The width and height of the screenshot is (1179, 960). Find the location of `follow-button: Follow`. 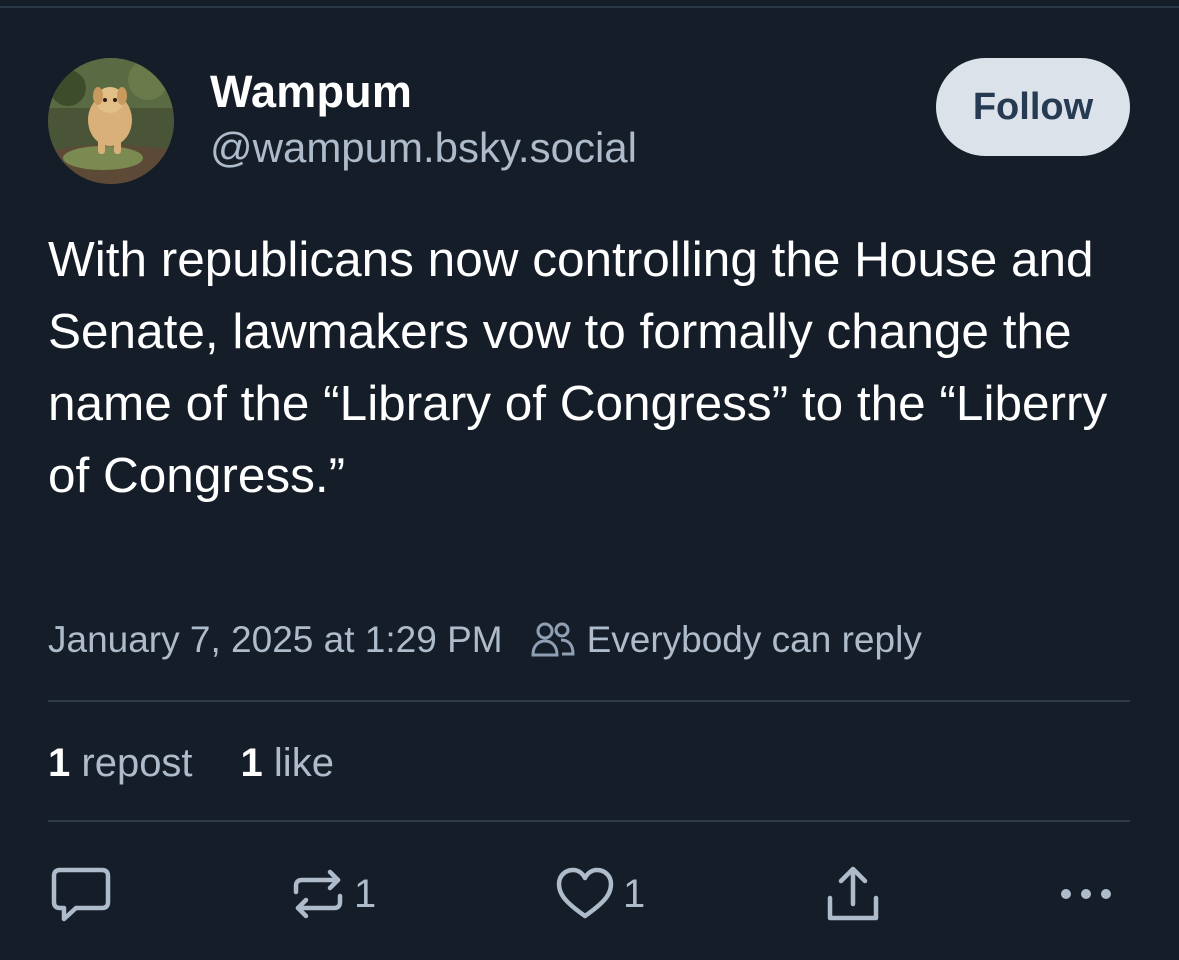

follow-button: Follow is located at coordinates (1033, 107).